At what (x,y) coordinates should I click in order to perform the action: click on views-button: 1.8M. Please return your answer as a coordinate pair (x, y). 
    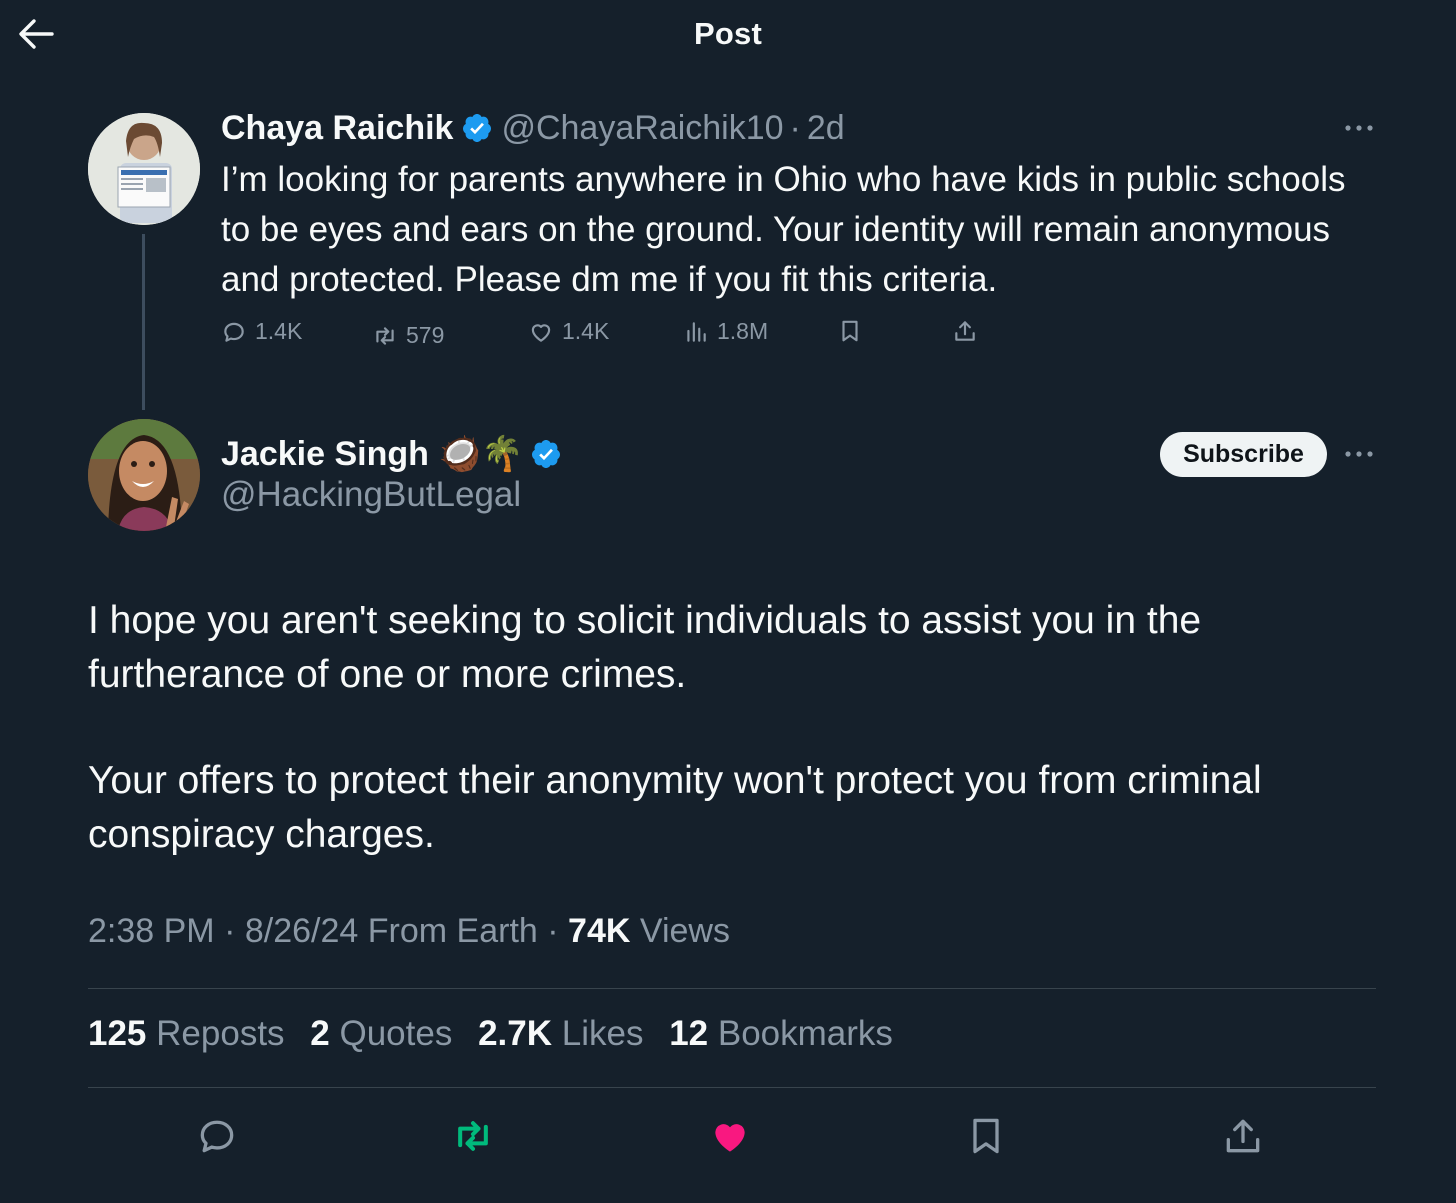
    Looking at the image, I should click on (725, 331).